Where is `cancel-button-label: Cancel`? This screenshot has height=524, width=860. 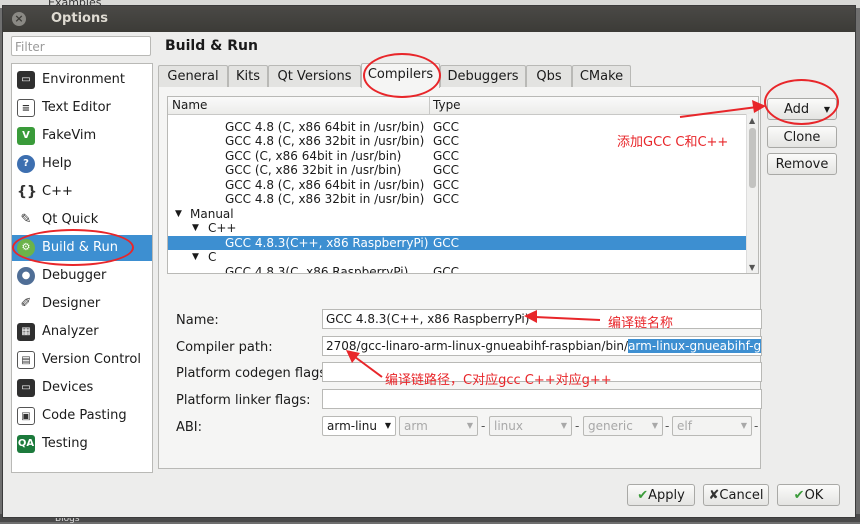 cancel-button-label: Cancel is located at coordinates (741, 495).